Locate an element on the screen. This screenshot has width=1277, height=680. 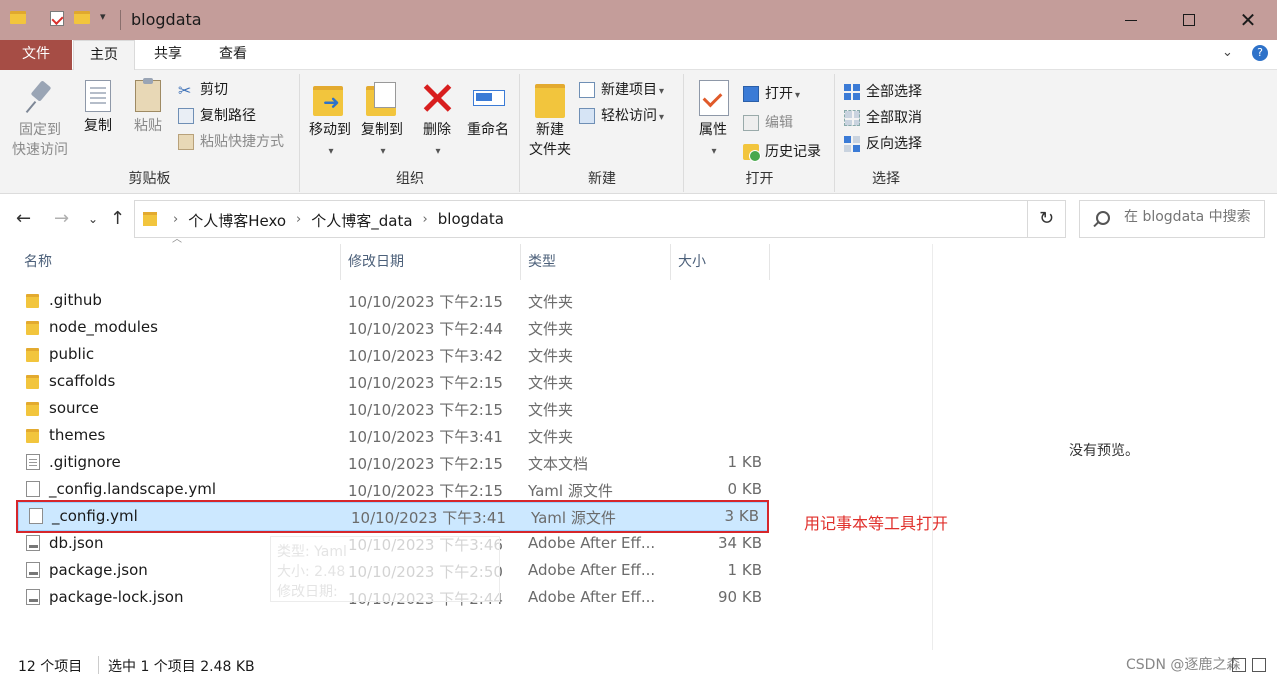
forward-icon: → is located at coordinates (61, 218).